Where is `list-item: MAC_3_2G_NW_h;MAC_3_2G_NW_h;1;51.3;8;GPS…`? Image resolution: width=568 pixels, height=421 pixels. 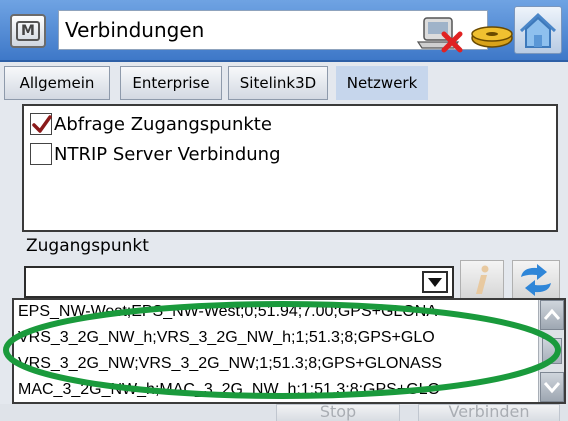 list-item: MAC_3_2G_NW_h;MAC_3_2G_NW_h;1;51.3;8;GPS… is located at coordinates (279, 390).